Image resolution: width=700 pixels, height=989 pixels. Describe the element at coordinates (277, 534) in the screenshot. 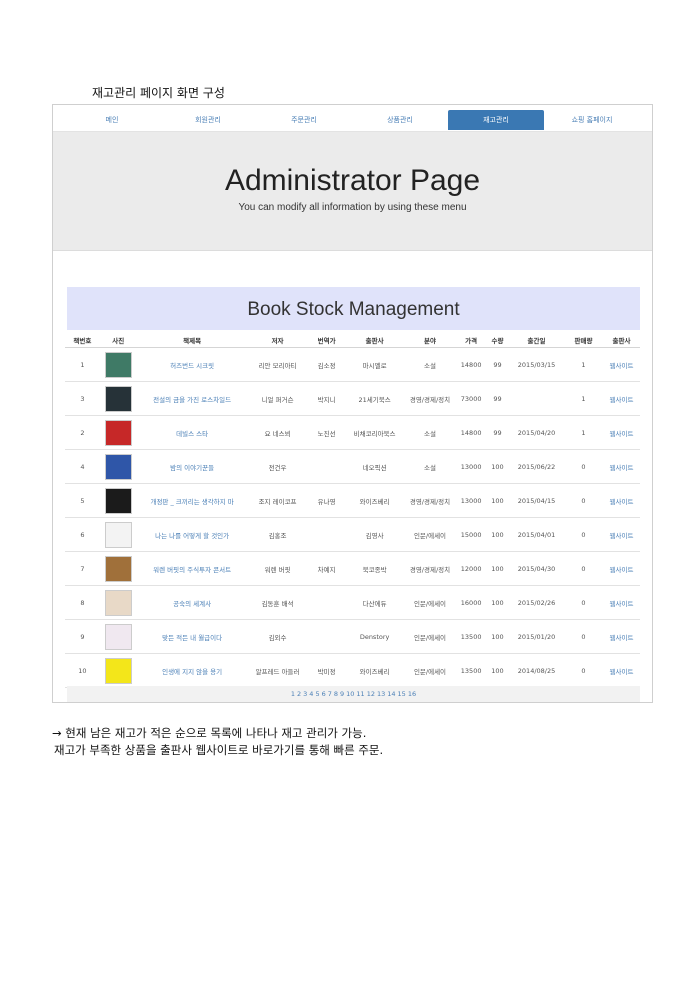

I see `author-cell: 김홍조` at that location.